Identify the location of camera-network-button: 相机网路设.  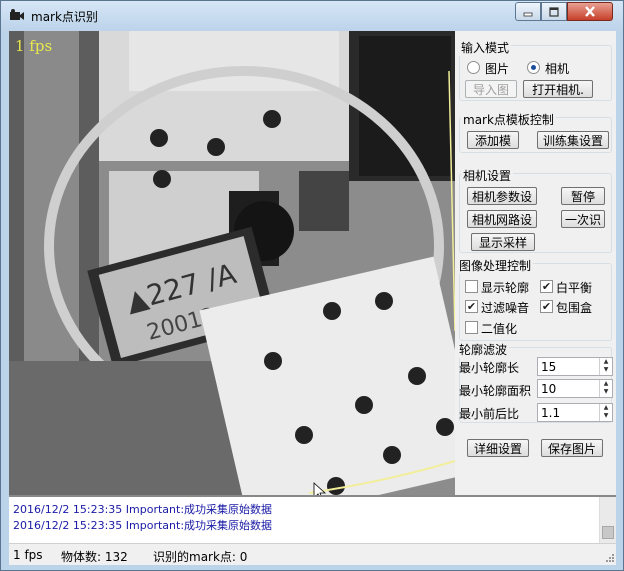
(502, 219).